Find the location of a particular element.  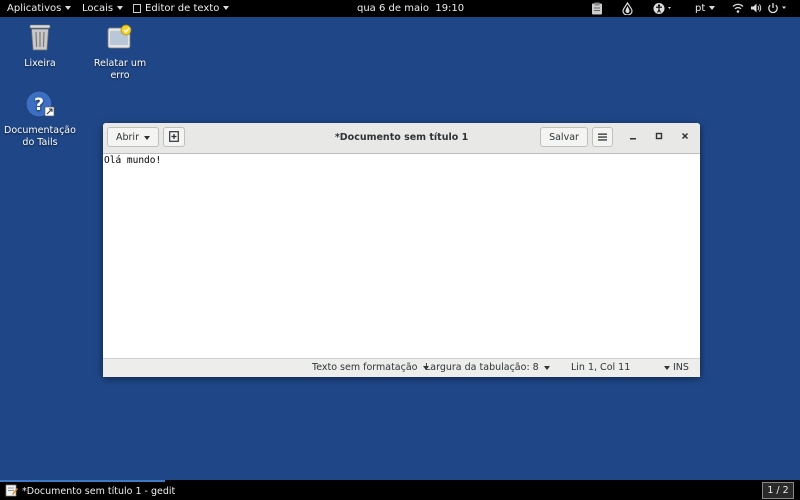

clipboard-icon is located at coordinates (597, 10).